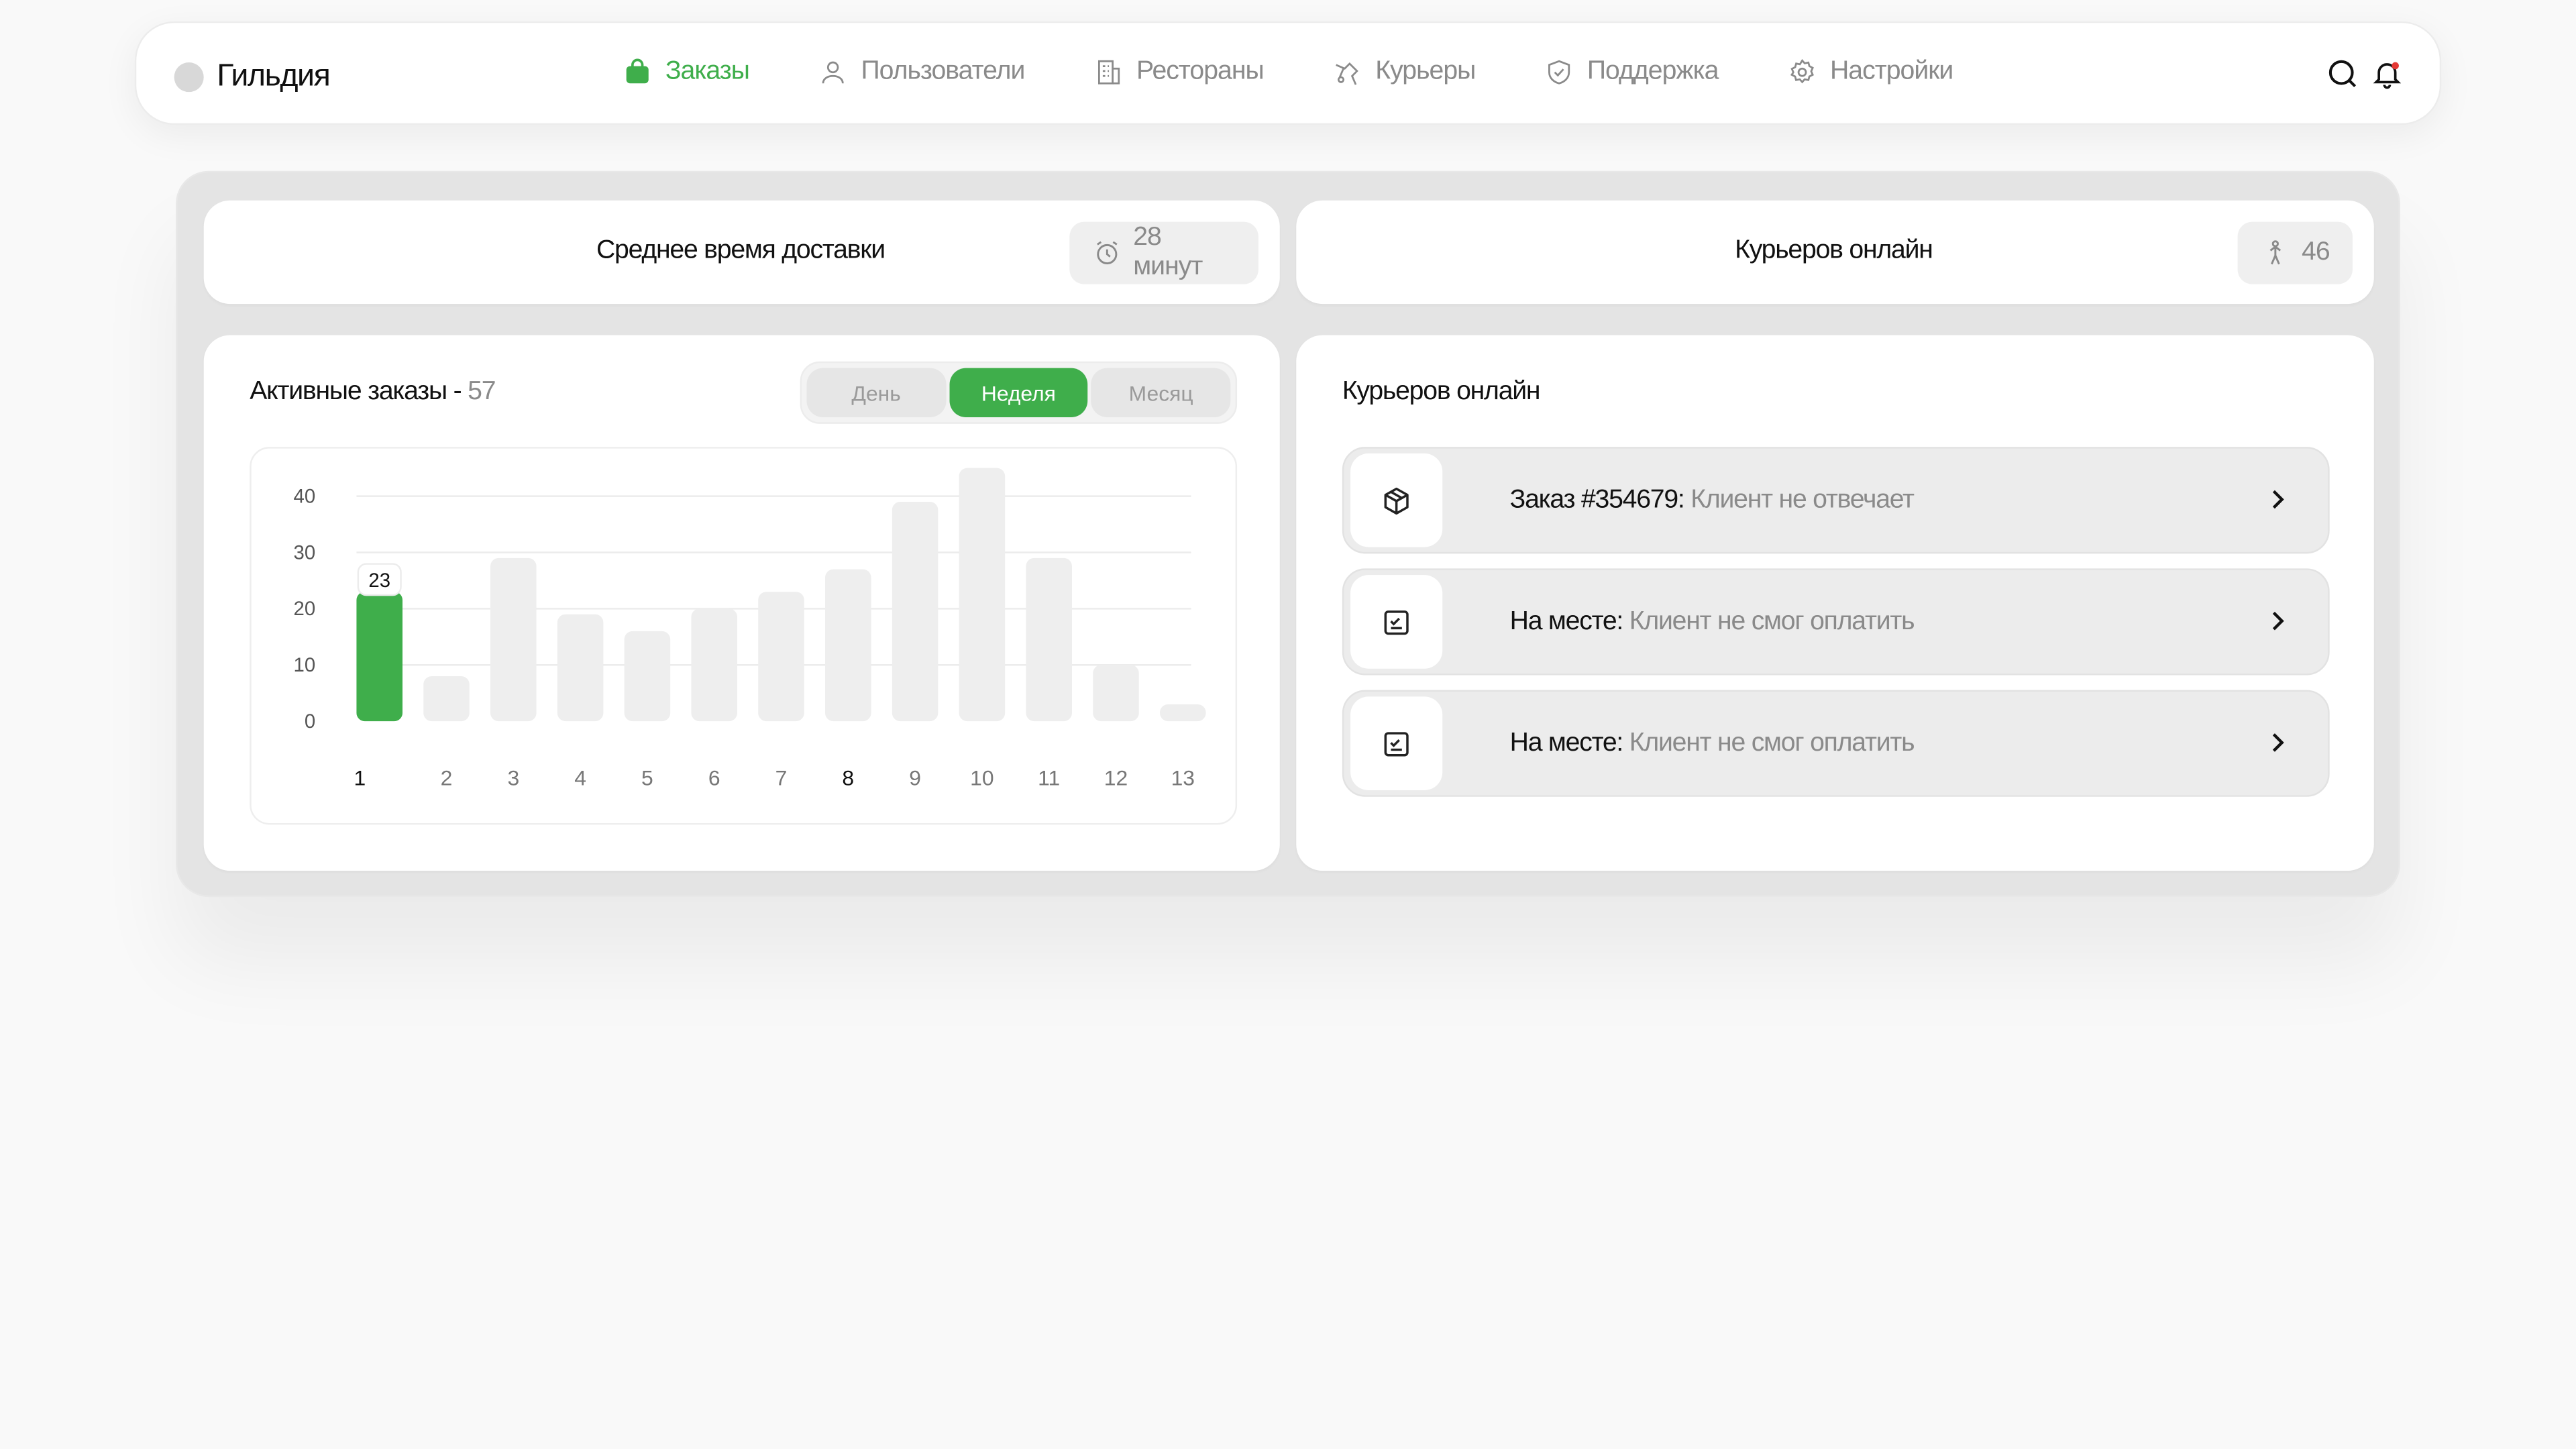 The width and height of the screenshot is (2576, 1449). I want to click on nav-item-label: Заказы, so click(707, 71).